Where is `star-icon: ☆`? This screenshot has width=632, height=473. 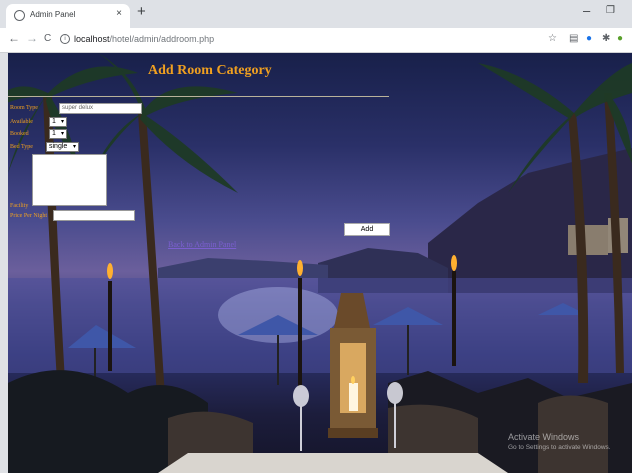 star-icon: ☆ is located at coordinates (552, 38).